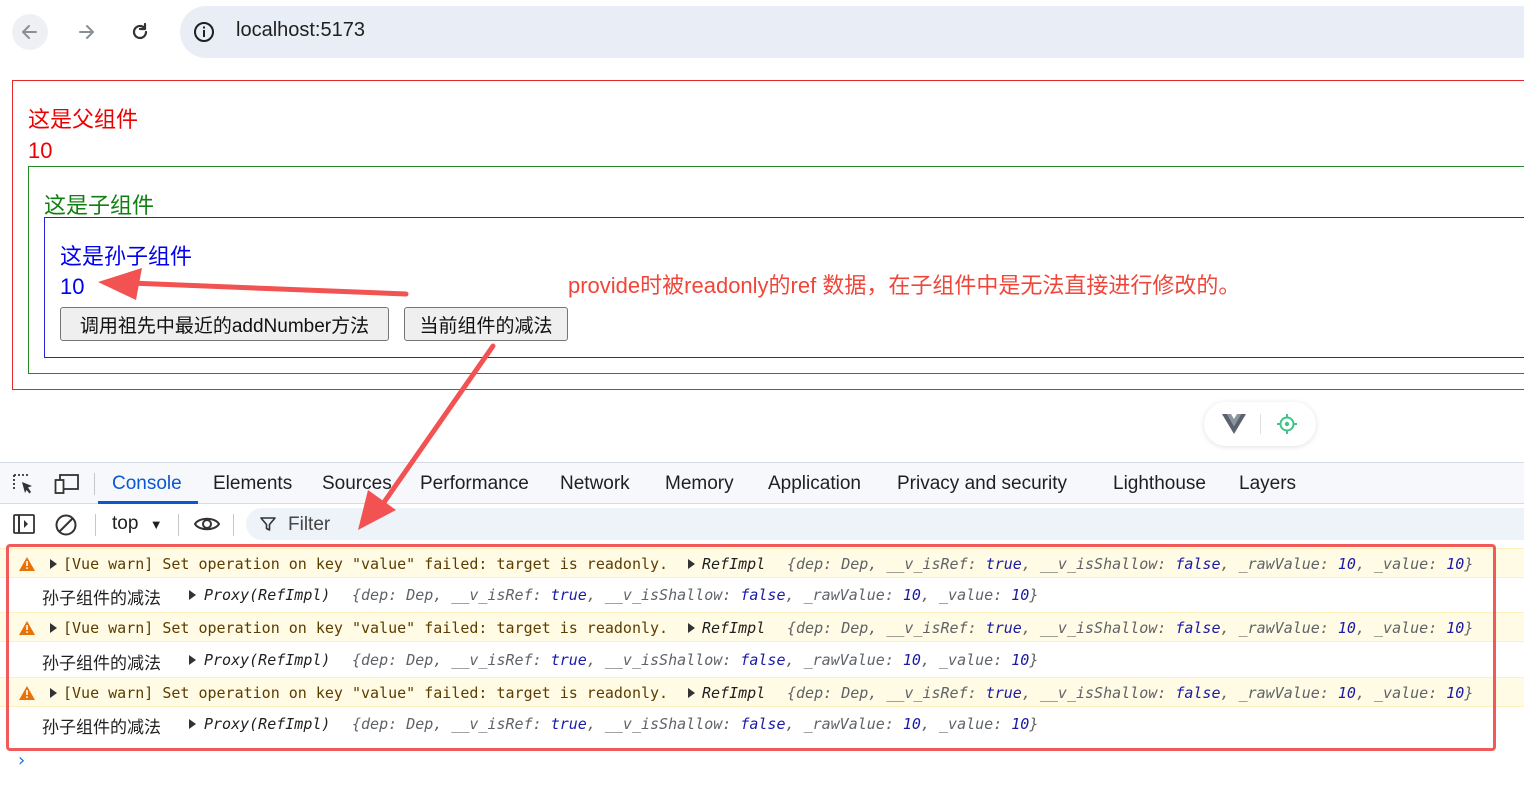 Image resolution: width=1524 pixels, height=801 pixels. Describe the element at coordinates (67, 484) in the screenshot. I see `device-toolbar-icon` at that location.